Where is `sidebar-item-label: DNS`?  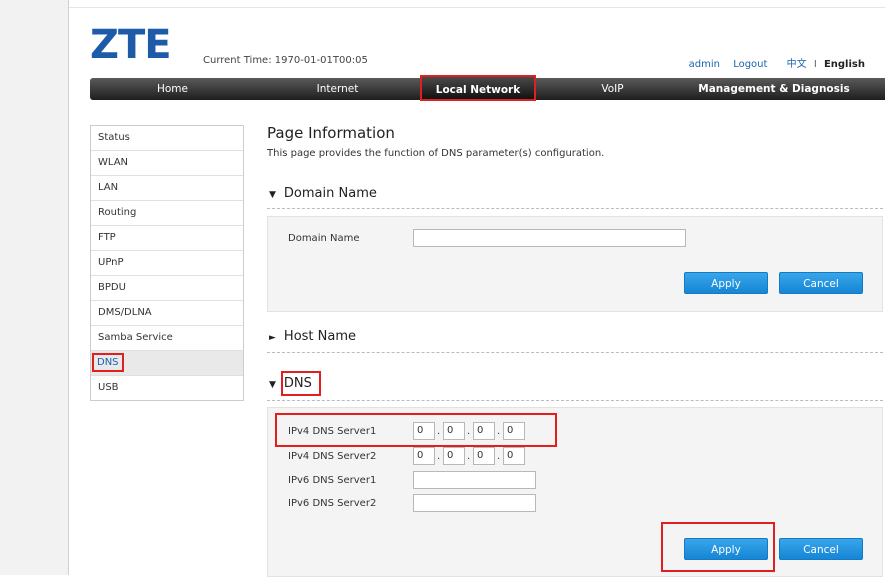 sidebar-item-label: DNS is located at coordinates (108, 362).